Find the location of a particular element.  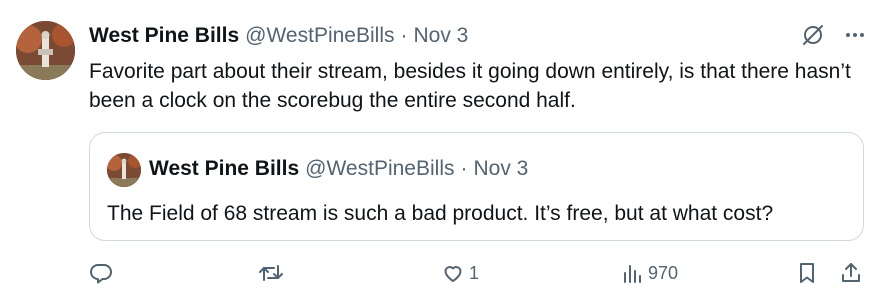

avatar-image is located at coordinates (45, 50).